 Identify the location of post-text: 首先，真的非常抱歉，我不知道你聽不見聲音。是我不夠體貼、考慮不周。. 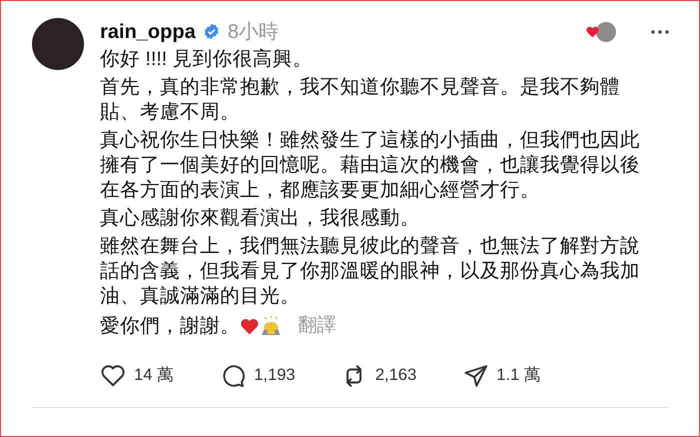
(360, 100).